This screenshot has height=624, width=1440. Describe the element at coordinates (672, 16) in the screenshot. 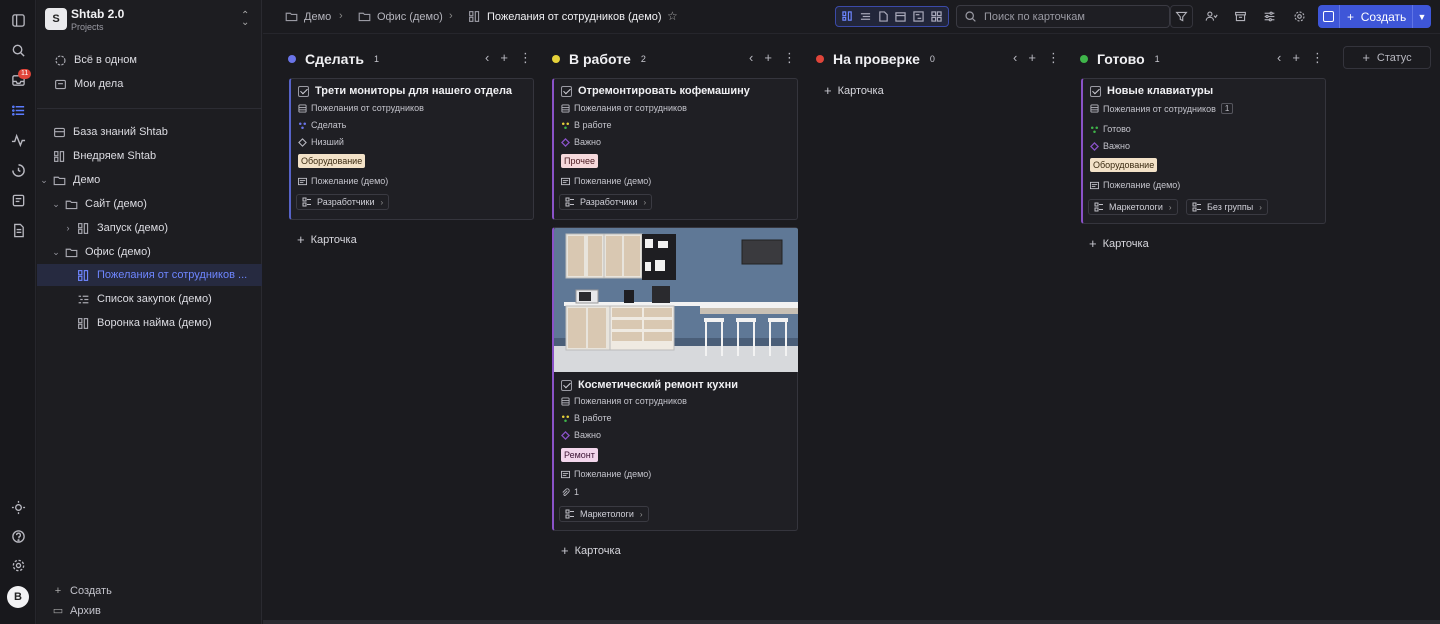

I see `star-icon: ☆` at that location.